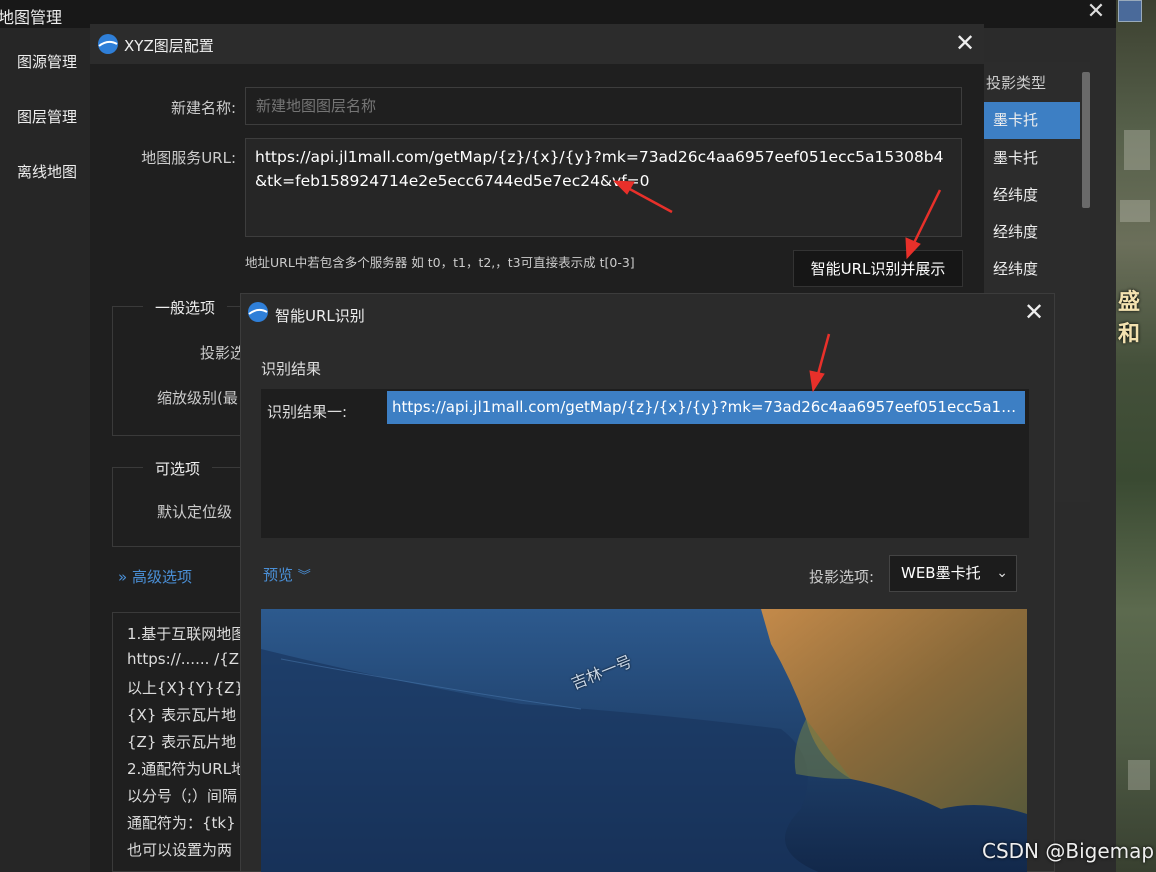  What do you see at coordinates (45, 172) in the screenshot?
I see `sidebar-item-offline: 离线地图` at bounding box center [45, 172].